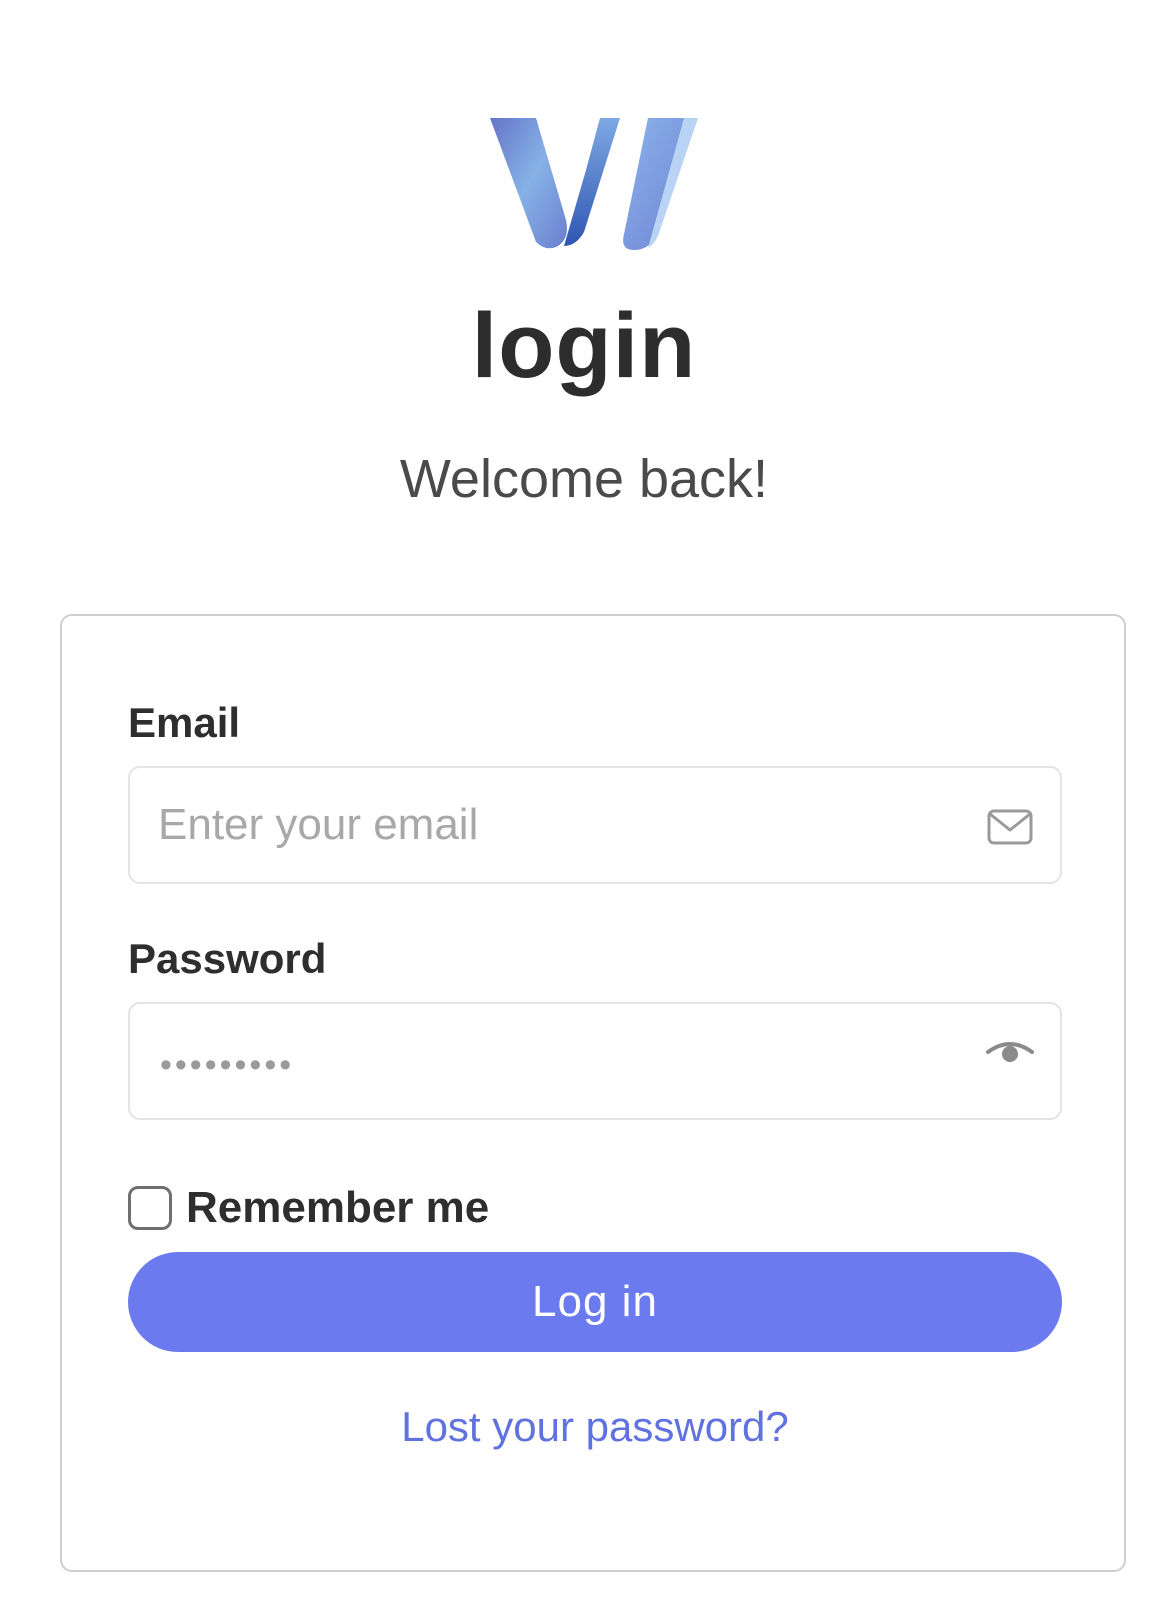 This screenshot has height=1604, width=1168. Describe the element at coordinates (337, 1208) in the screenshot. I see `remember-me-label: Remember me` at that location.